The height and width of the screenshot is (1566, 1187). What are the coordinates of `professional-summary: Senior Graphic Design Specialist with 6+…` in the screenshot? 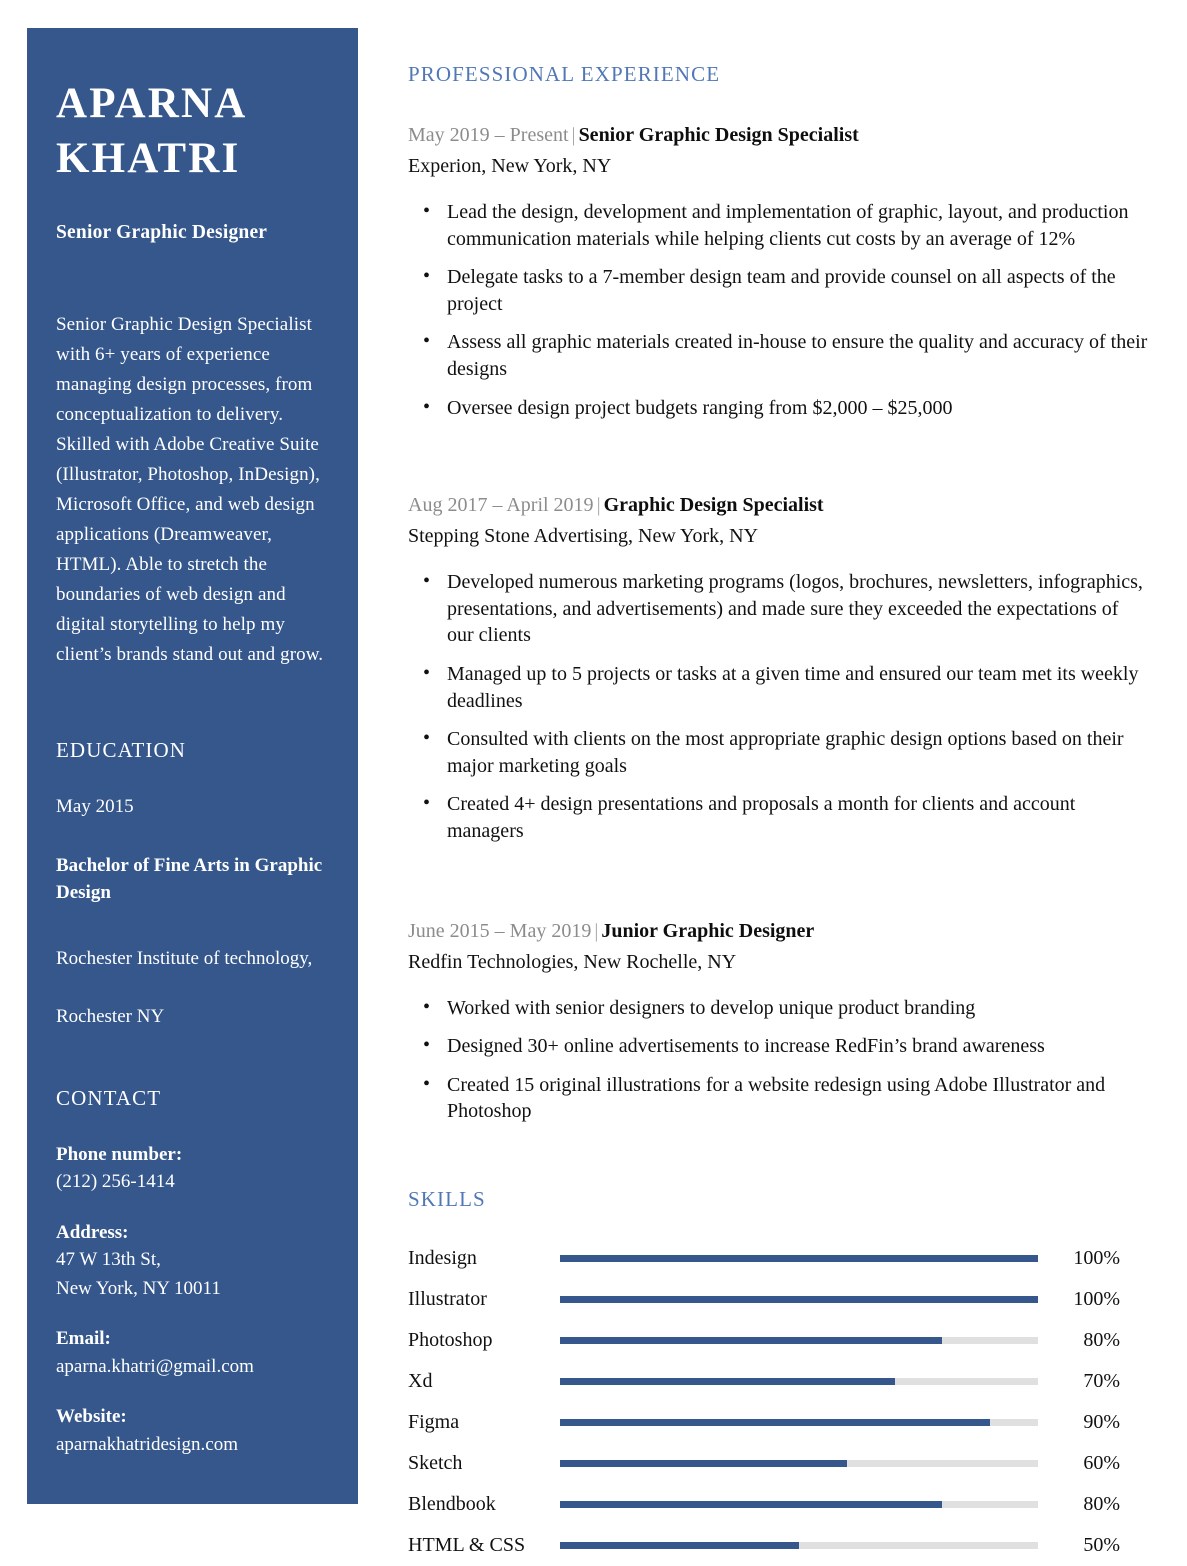 It's located at (190, 490).